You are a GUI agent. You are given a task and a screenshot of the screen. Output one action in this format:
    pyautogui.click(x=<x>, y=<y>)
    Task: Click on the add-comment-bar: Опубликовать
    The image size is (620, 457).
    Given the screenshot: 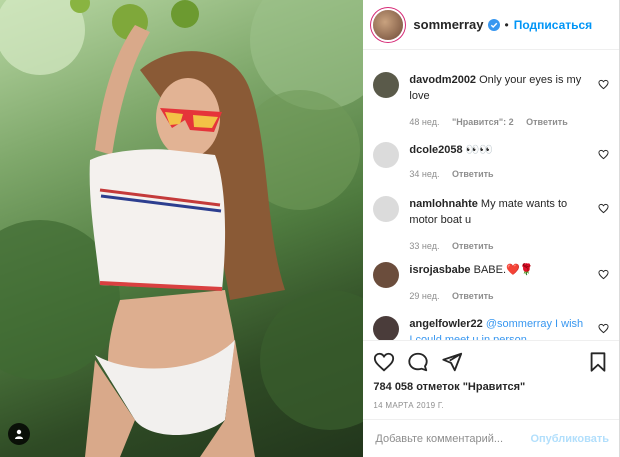 What is the action you would take?
    pyautogui.click(x=491, y=438)
    